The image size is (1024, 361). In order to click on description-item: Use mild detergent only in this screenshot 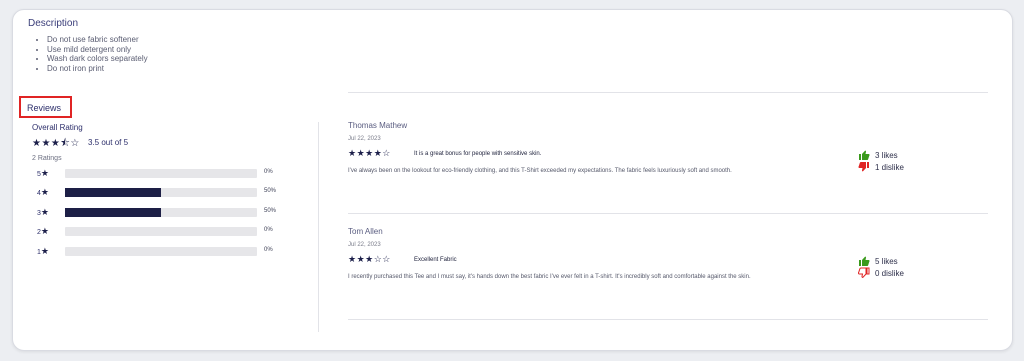, I will do `click(97, 50)`.